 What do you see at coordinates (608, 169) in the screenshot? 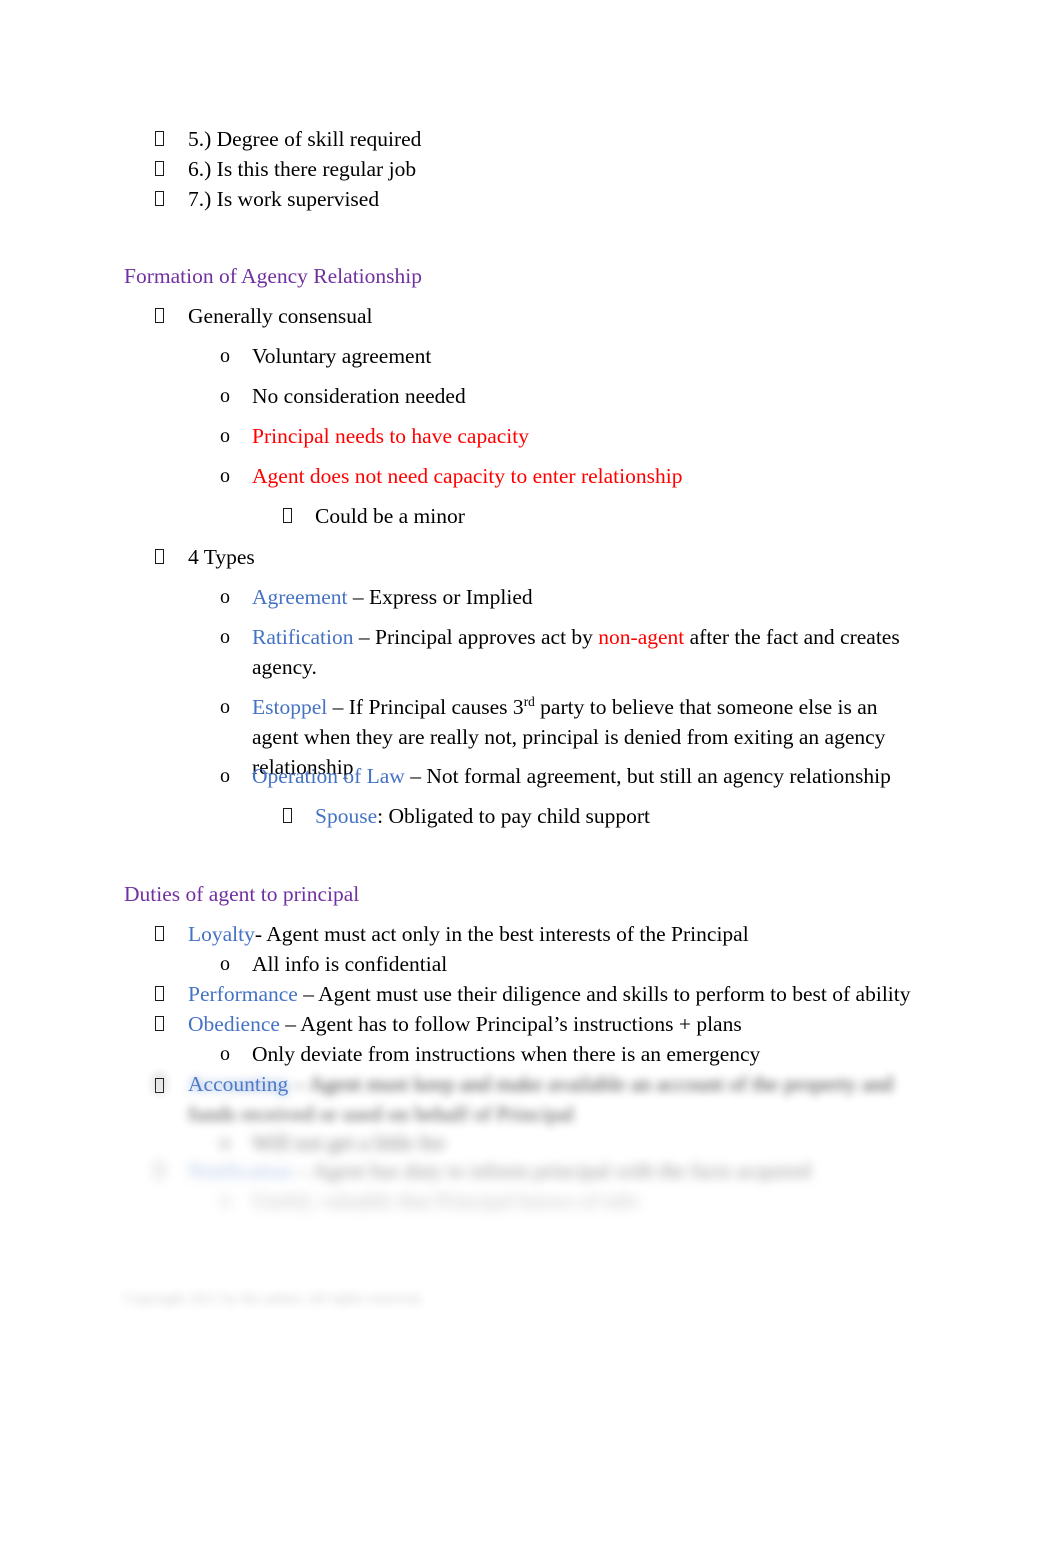
I see `list-item: 6.) Is this there regular job` at bounding box center [608, 169].